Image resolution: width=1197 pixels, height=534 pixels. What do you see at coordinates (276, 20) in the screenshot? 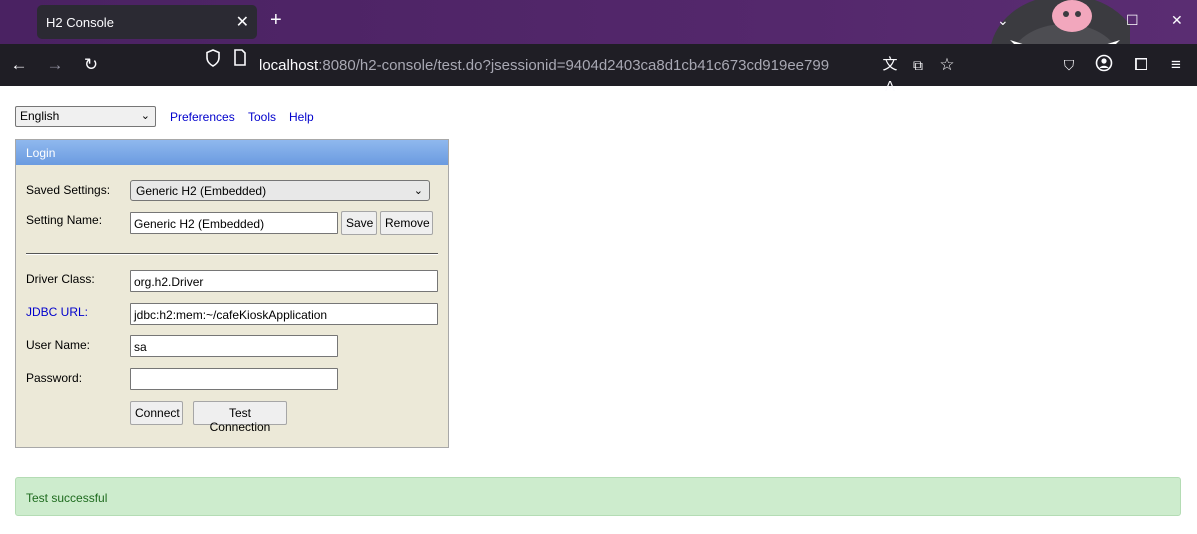
I see `new-tab-icon: +` at bounding box center [276, 20].